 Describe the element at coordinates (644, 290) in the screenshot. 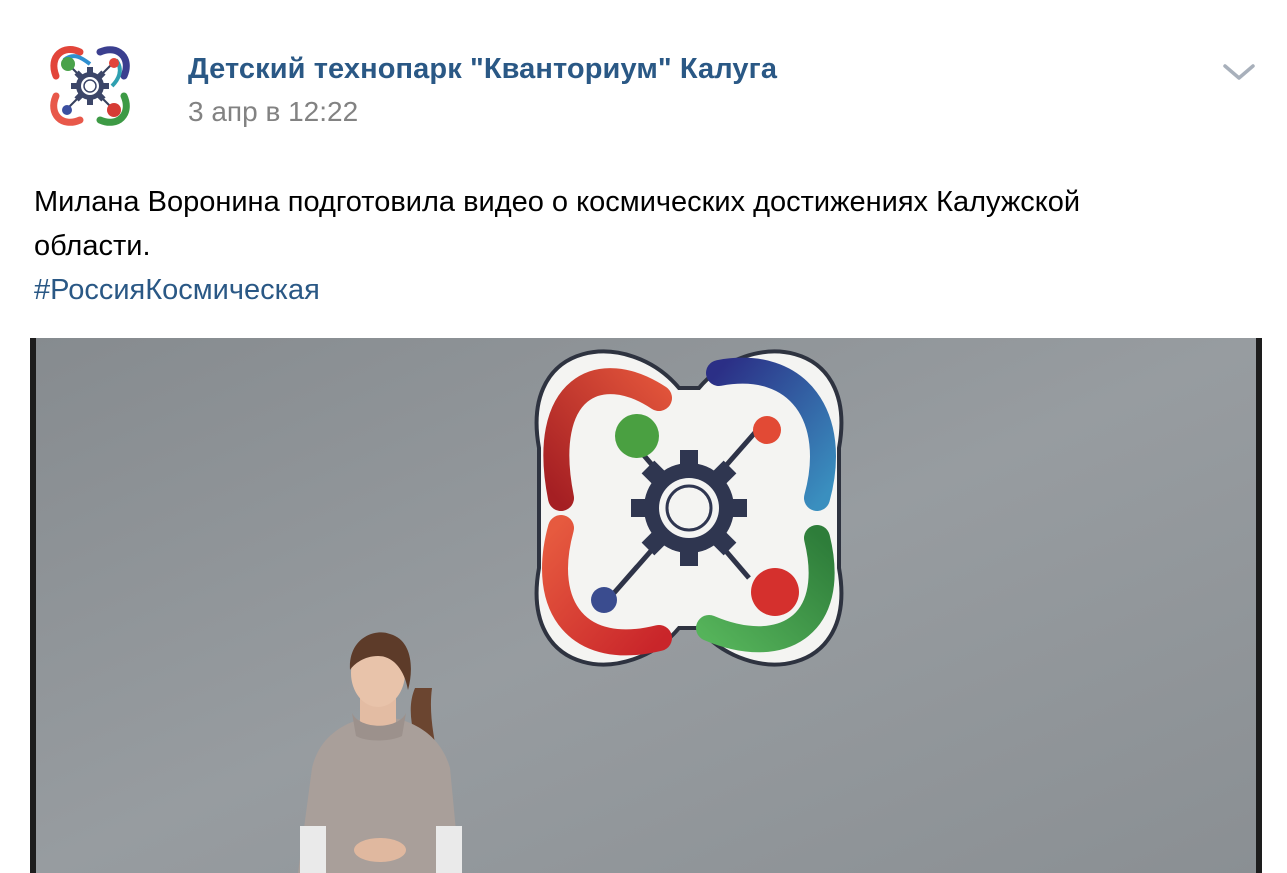

I see `hashtag-link: #РоссияКосмическая` at that location.